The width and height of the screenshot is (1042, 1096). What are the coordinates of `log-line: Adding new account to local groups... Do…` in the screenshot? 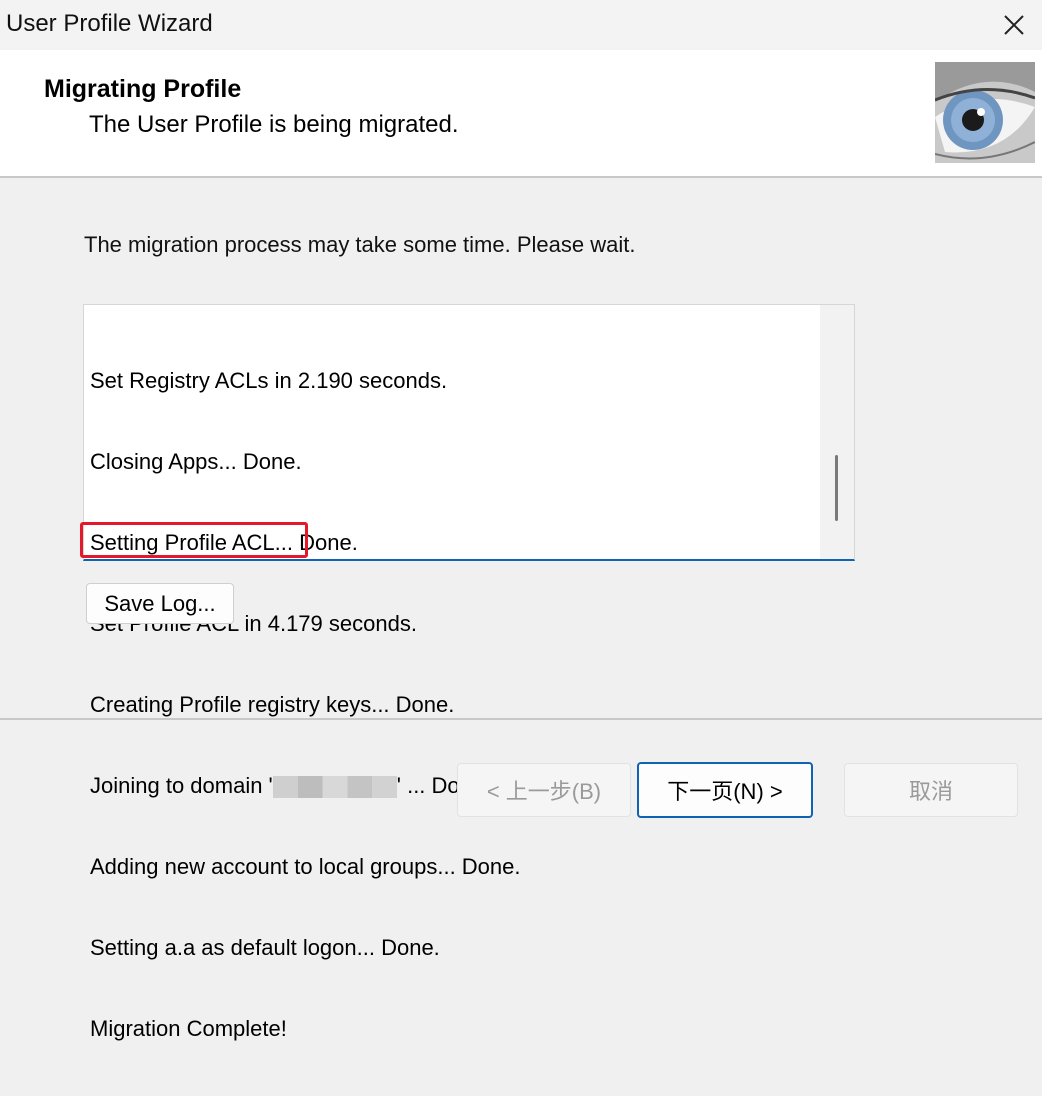 It's located at (305, 866).